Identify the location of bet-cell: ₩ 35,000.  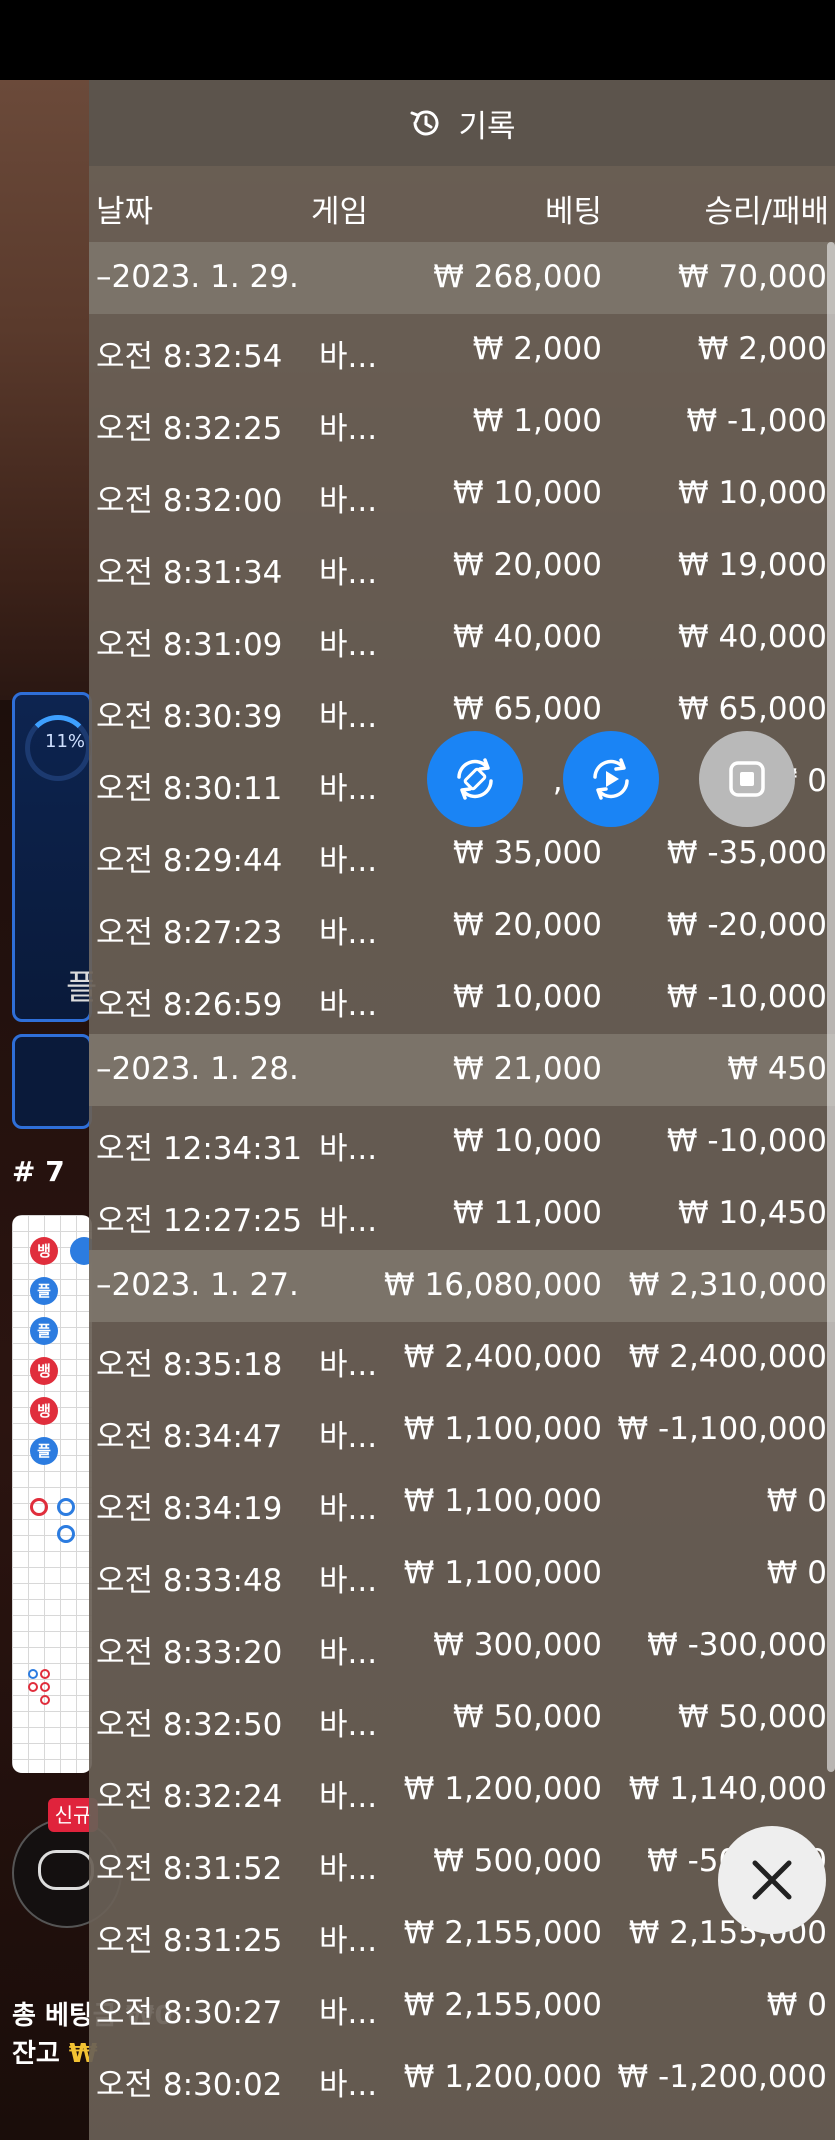
(527, 853).